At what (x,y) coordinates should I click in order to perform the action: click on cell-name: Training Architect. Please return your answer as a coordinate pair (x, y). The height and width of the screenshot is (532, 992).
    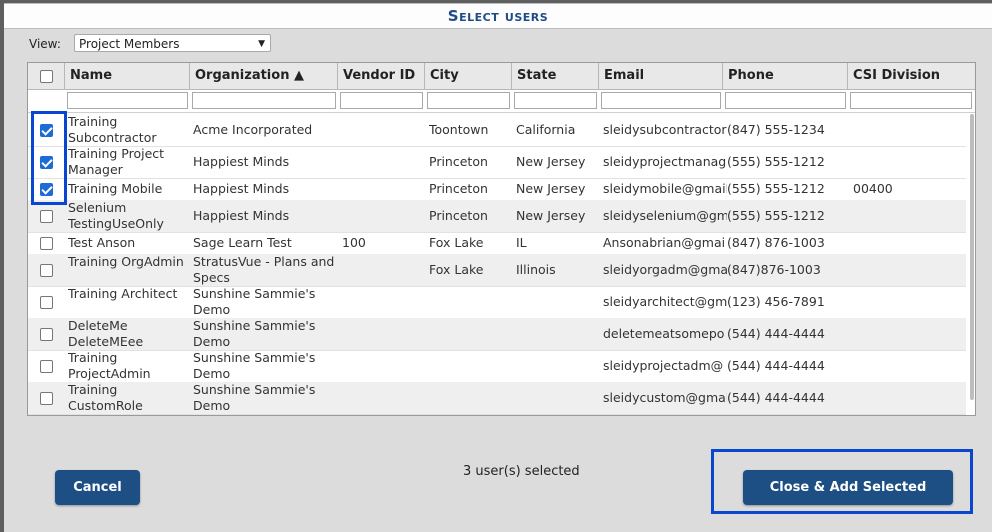
    Looking at the image, I should click on (123, 293).